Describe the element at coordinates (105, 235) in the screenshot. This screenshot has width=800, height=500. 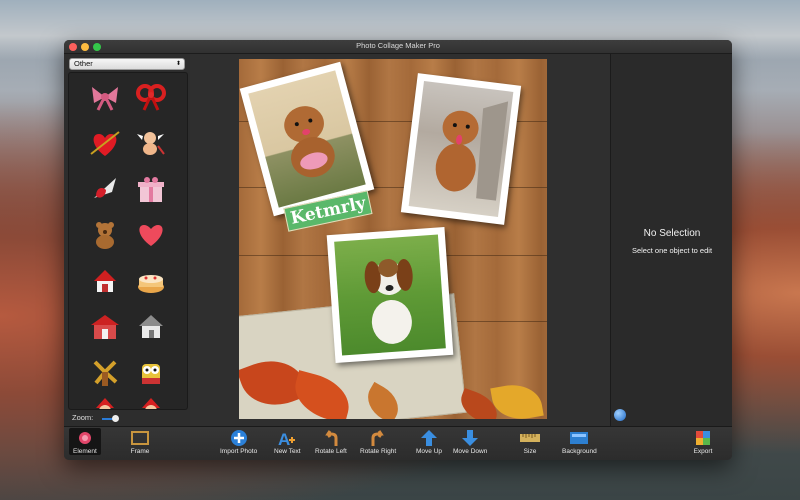
I see `teddy-bear-icon` at that location.